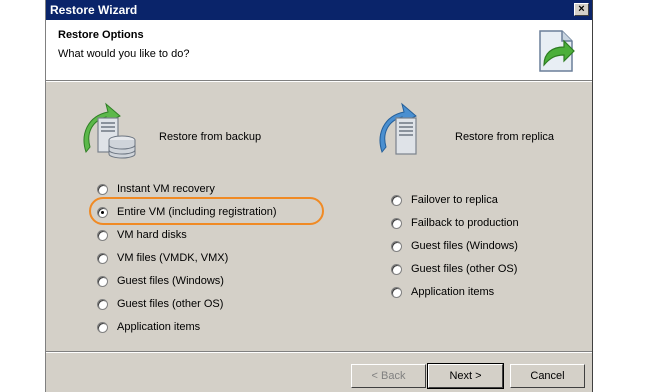 The height and width of the screenshot is (392, 665). What do you see at coordinates (465, 376) in the screenshot?
I see `next-button: Next >` at bounding box center [465, 376].